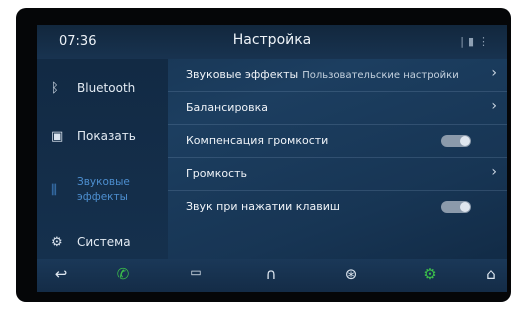 Image resolution: width=521 pixels, height=310 pixels. I want to click on bluetooth-icon: ᛒ, so click(55, 88).